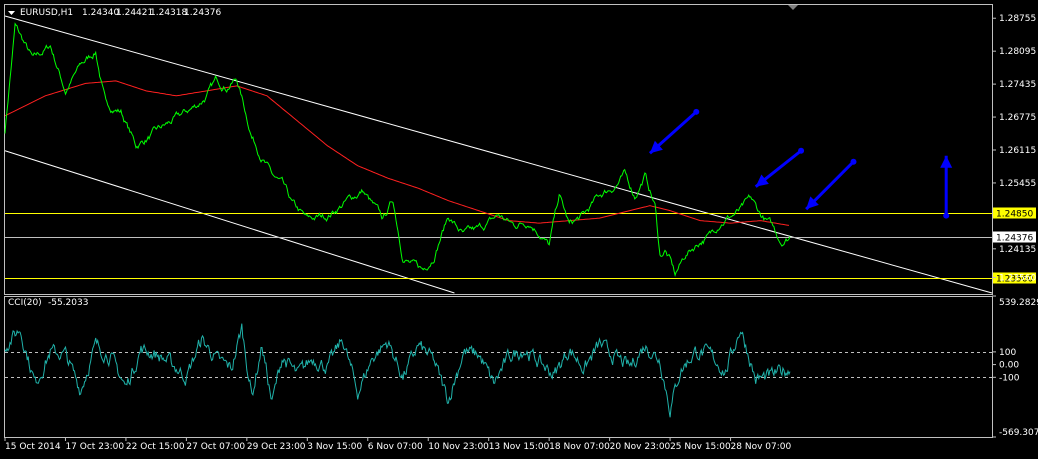  I want to click on cci-tick-label-2: 0.00, so click(1009, 366).